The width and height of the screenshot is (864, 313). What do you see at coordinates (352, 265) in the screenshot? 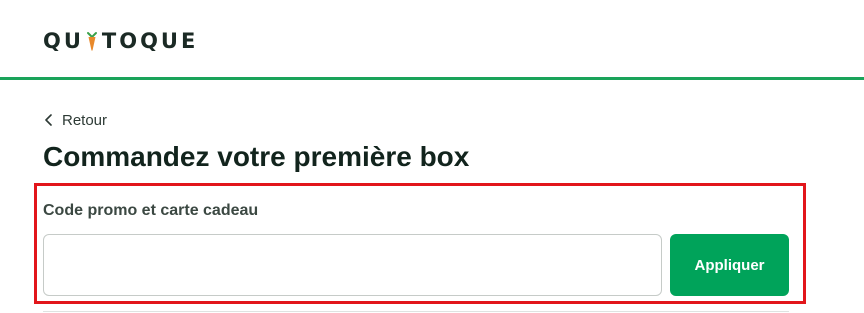
I see `promo-code-input` at bounding box center [352, 265].